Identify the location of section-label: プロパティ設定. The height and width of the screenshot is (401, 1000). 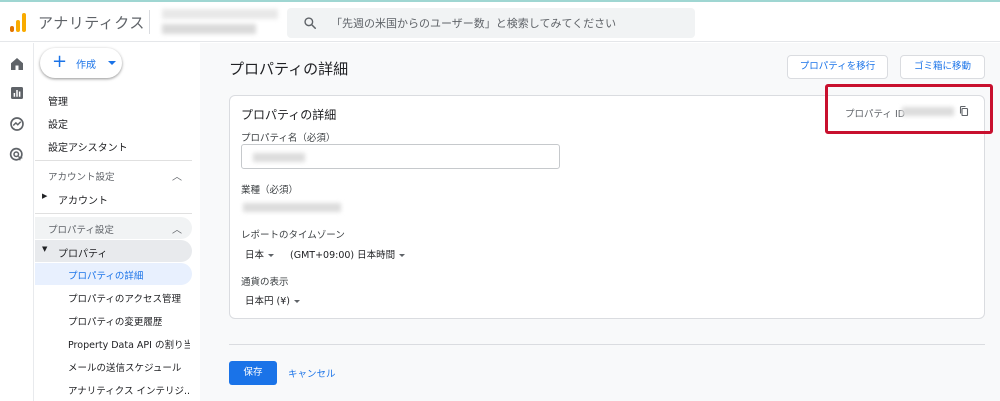
(81, 230).